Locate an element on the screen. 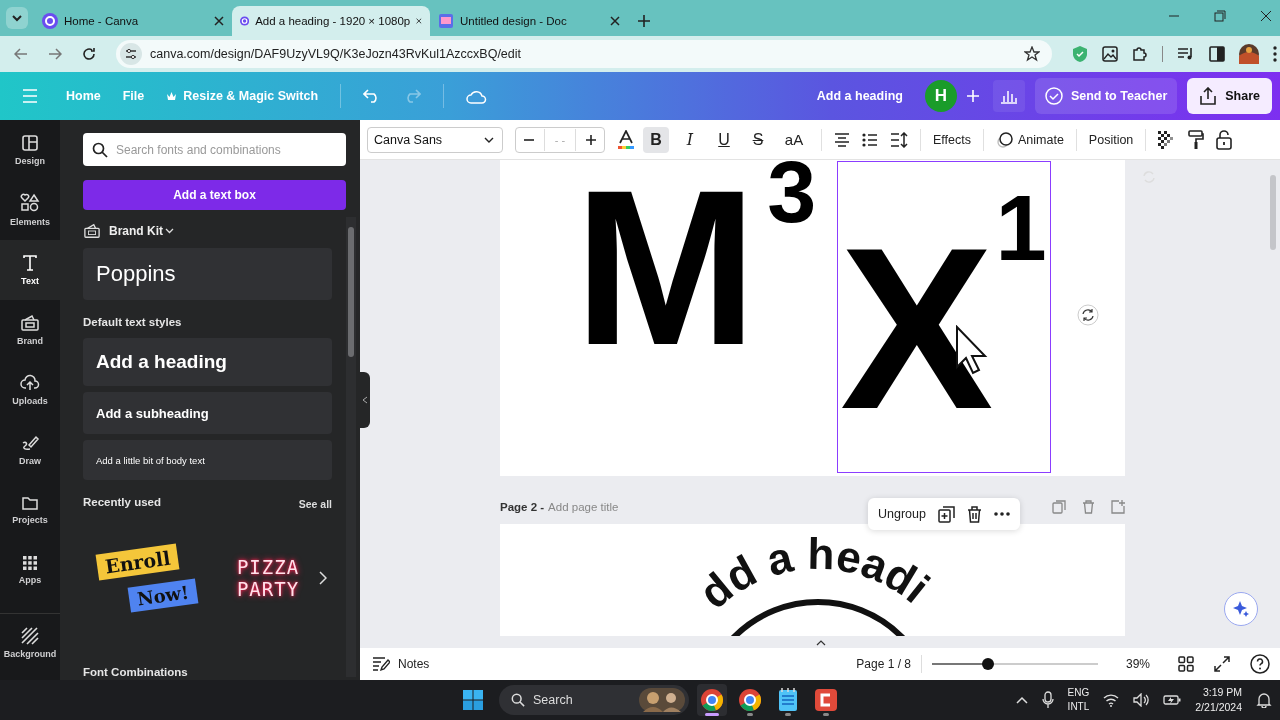 Image resolution: width=1280 pixels, height=720 pixels. taskbar-app is located at coordinates (712, 700).